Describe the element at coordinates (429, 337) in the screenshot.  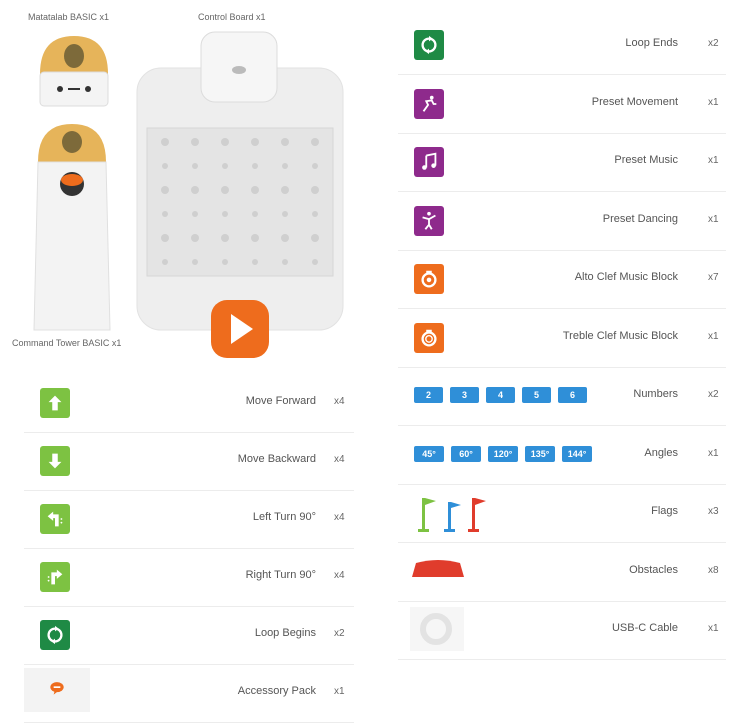
I see `treble-clef-icon` at that location.